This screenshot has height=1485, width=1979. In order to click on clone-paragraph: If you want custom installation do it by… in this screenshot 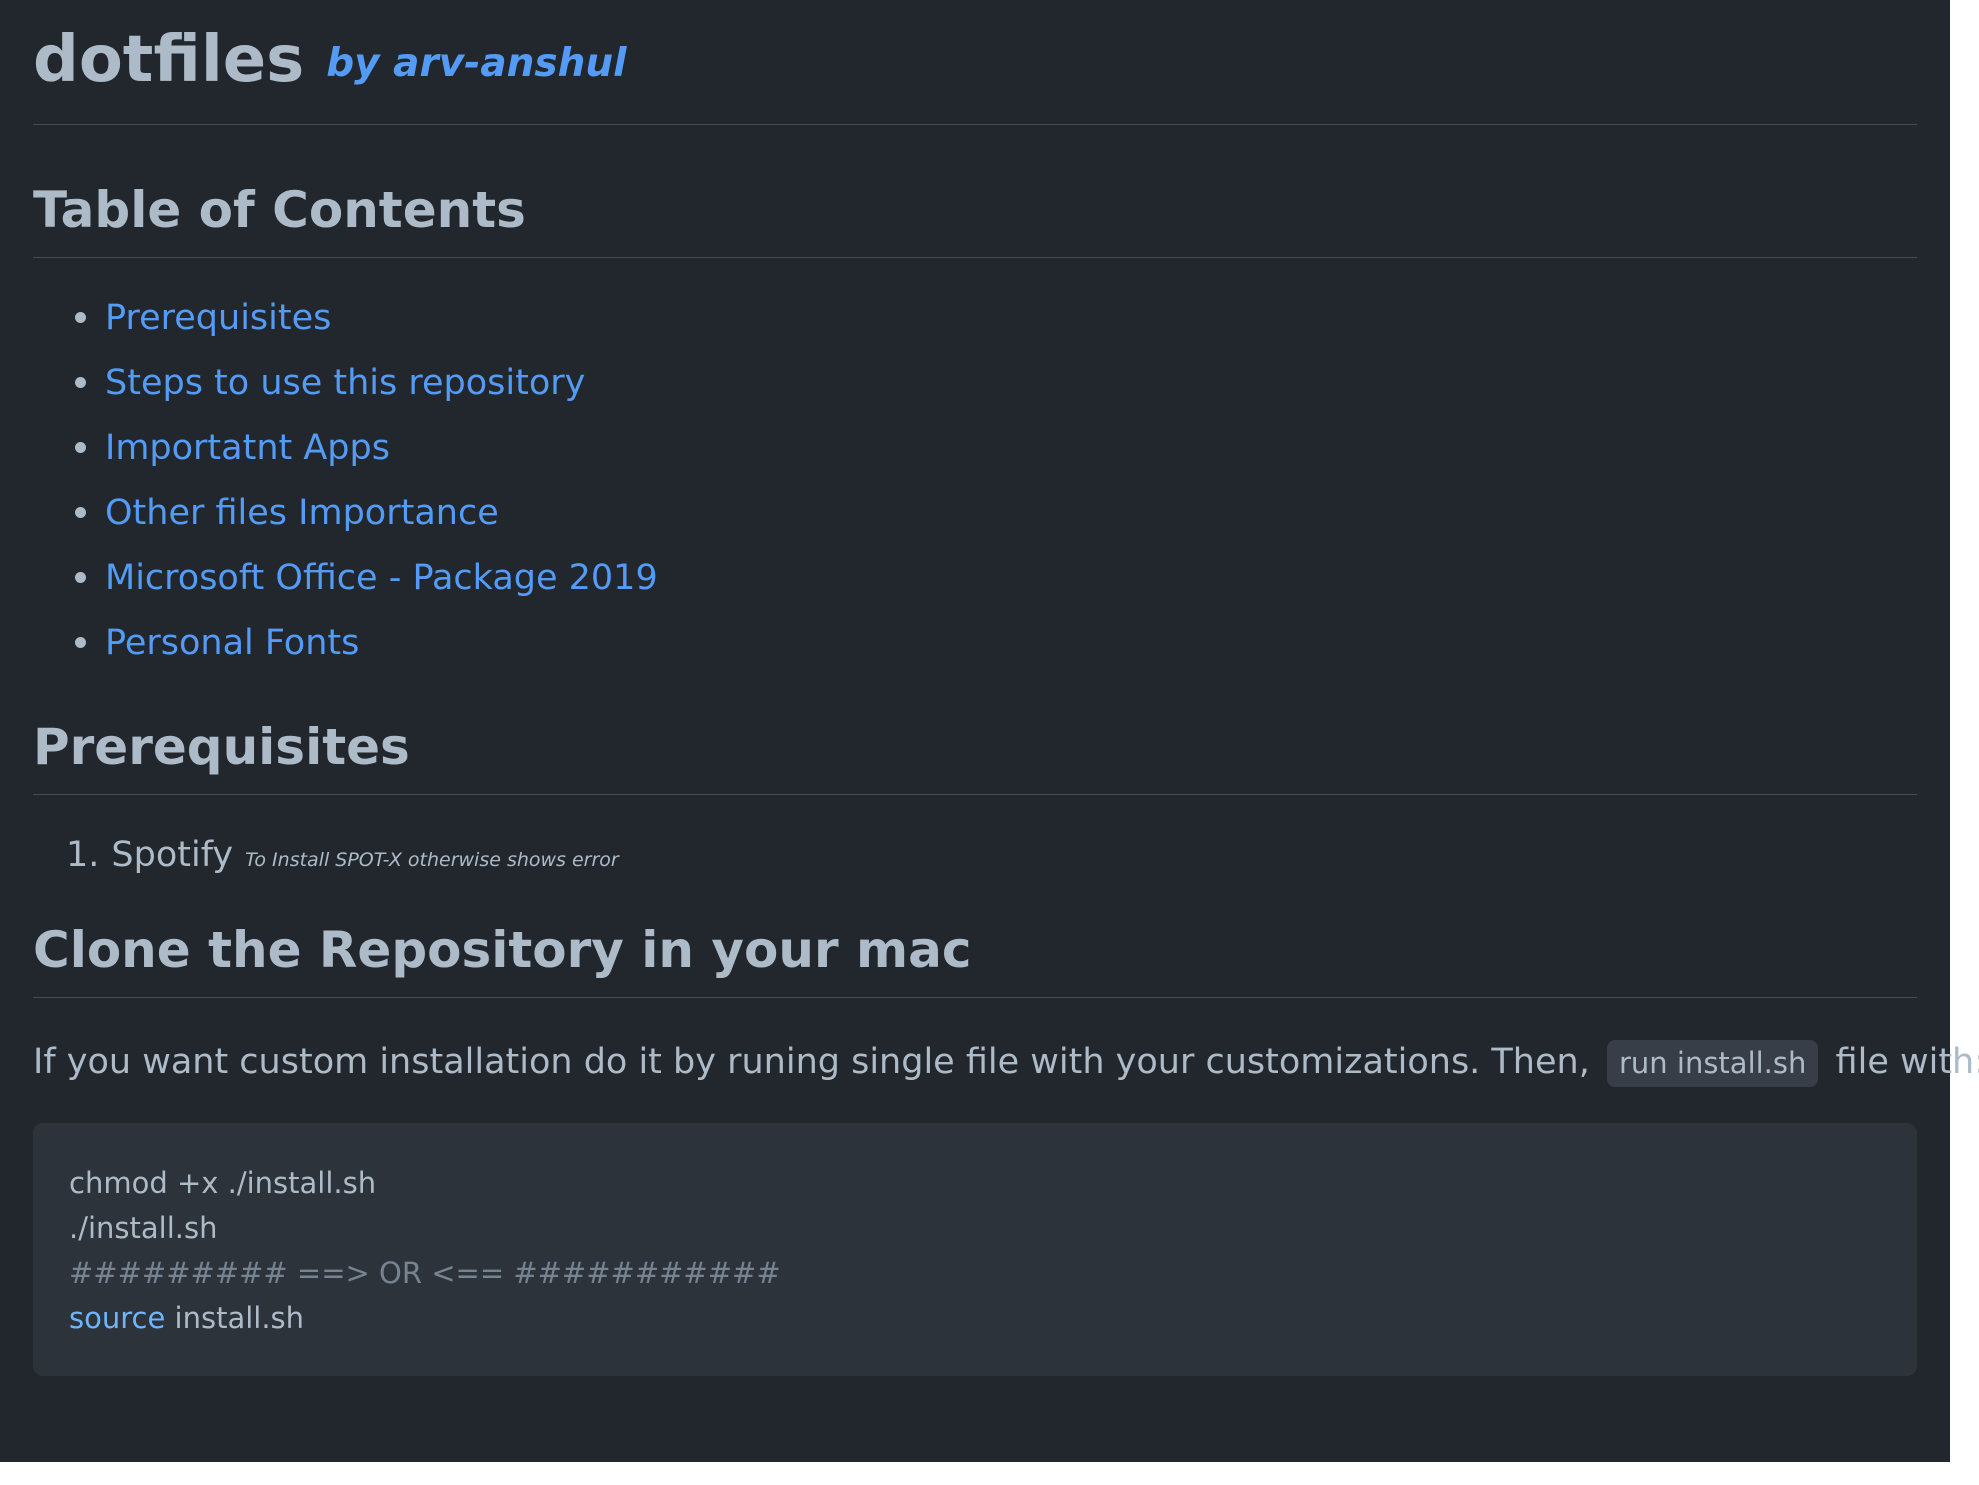, I will do `click(1006, 1042)`.